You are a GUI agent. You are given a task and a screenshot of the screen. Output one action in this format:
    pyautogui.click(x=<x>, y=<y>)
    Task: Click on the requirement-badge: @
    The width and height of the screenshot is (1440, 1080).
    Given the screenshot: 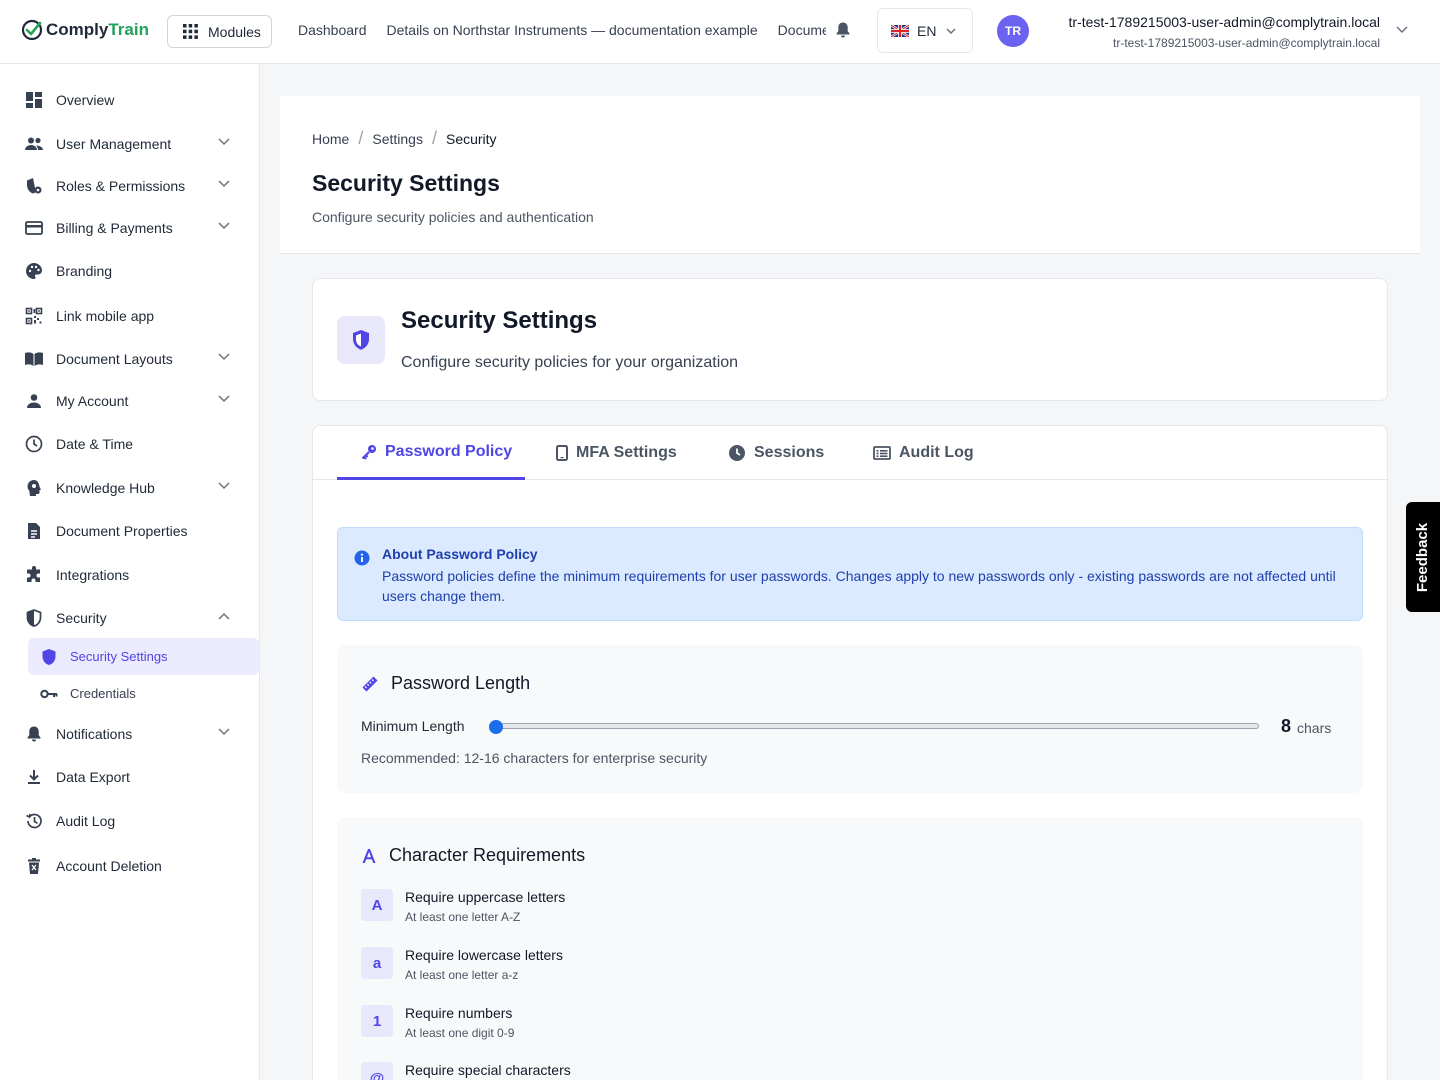 What is the action you would take?
    pyautogui.click(x=377, y=1071)
    